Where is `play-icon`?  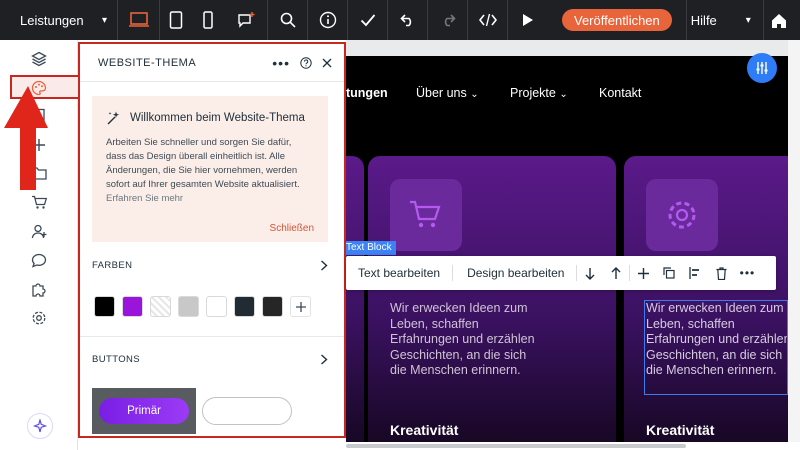
play-icon is located at coordinates (528, 20).